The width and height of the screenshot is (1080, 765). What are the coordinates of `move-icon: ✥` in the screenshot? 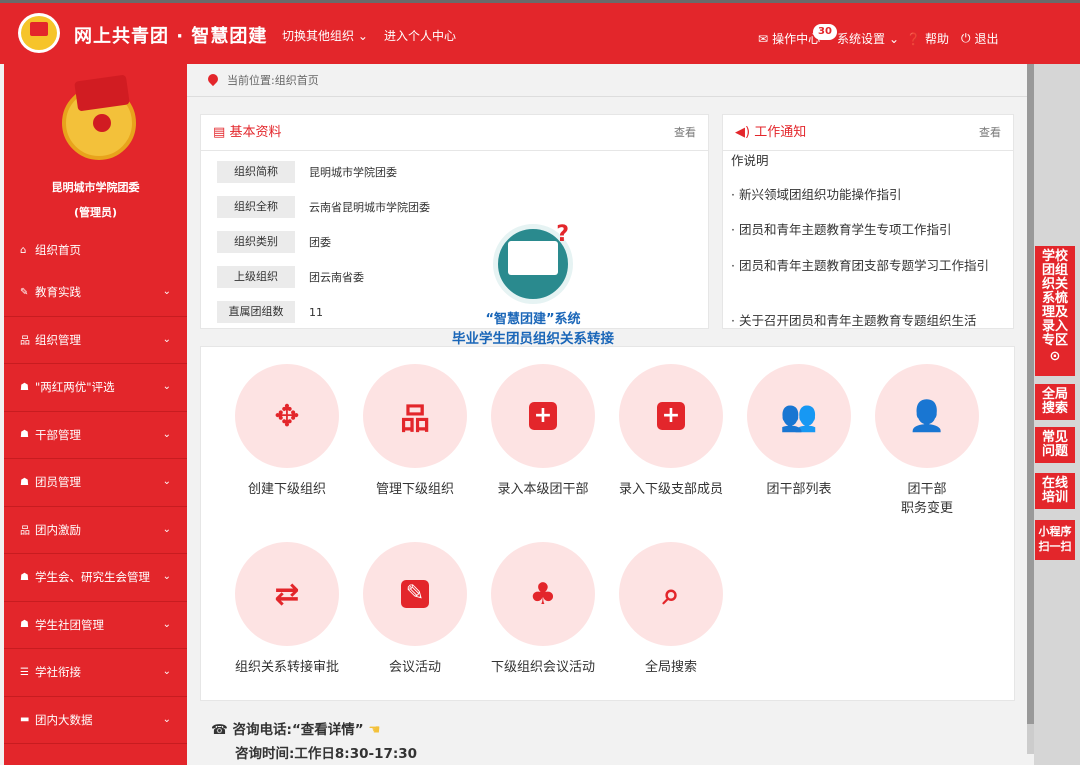 It's located at (287, 416).